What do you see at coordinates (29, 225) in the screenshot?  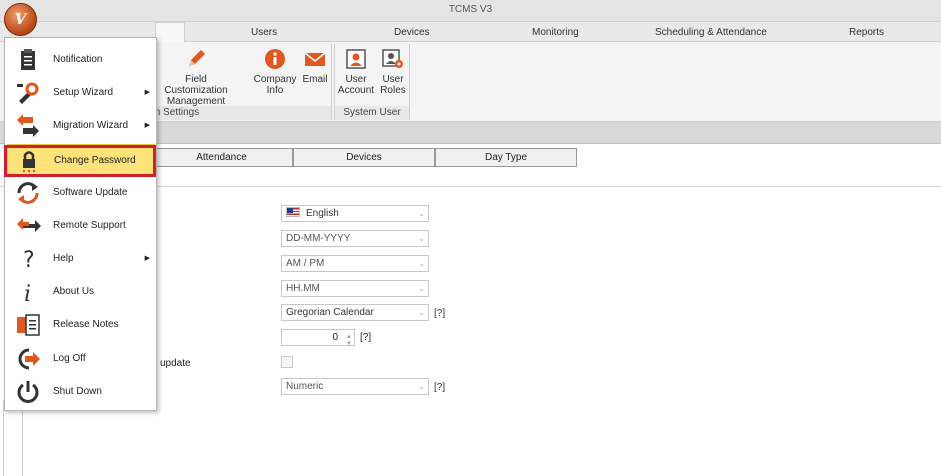 I see `remote-arrows-icon` at bounding box center [29, 225].